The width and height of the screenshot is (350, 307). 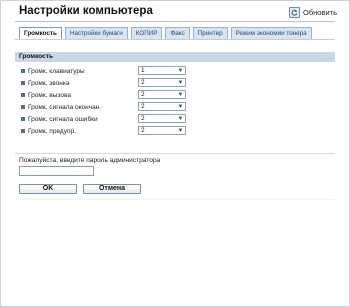 What do you see at coordinates (162, 82) in the screenshot?
I see `ring-volume-select: 2 ▼` at bounding box center [162, 82].